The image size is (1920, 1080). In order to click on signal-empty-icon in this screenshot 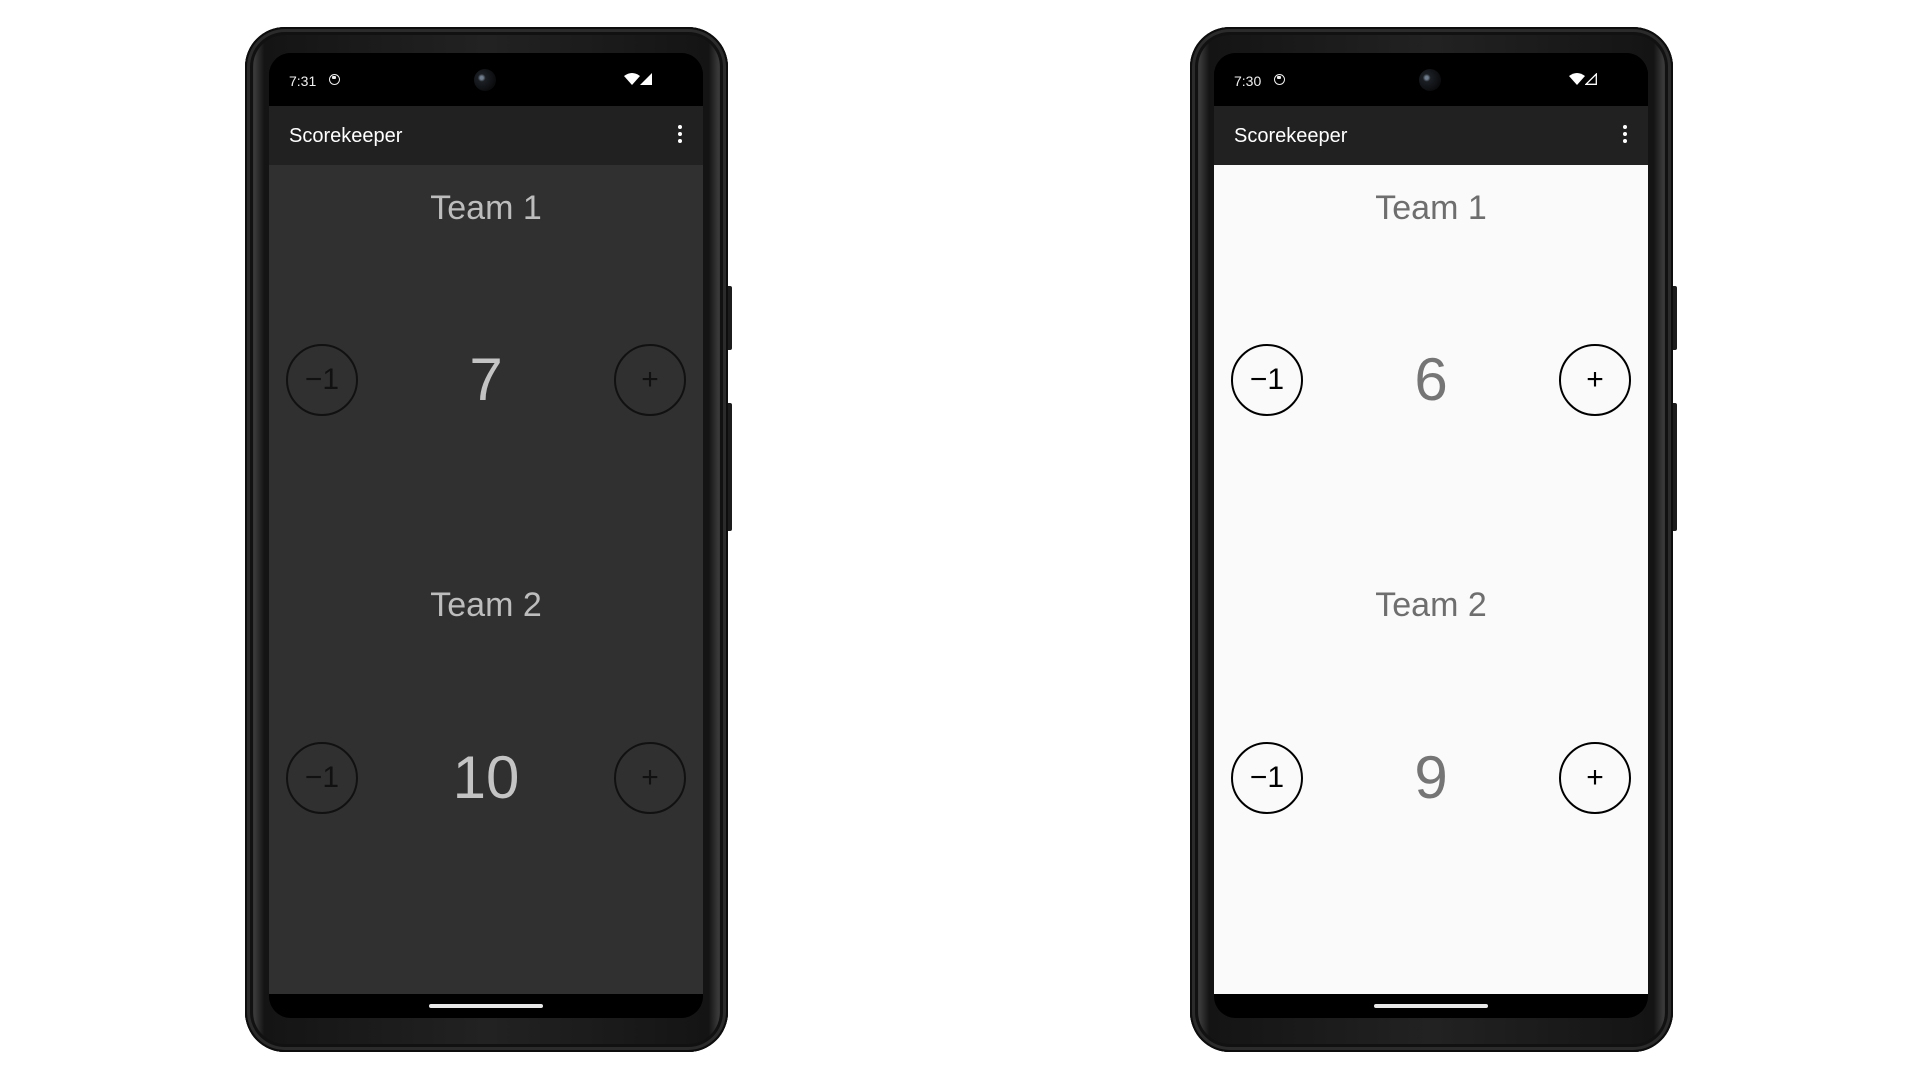, I will do `click(1591, 79)`.